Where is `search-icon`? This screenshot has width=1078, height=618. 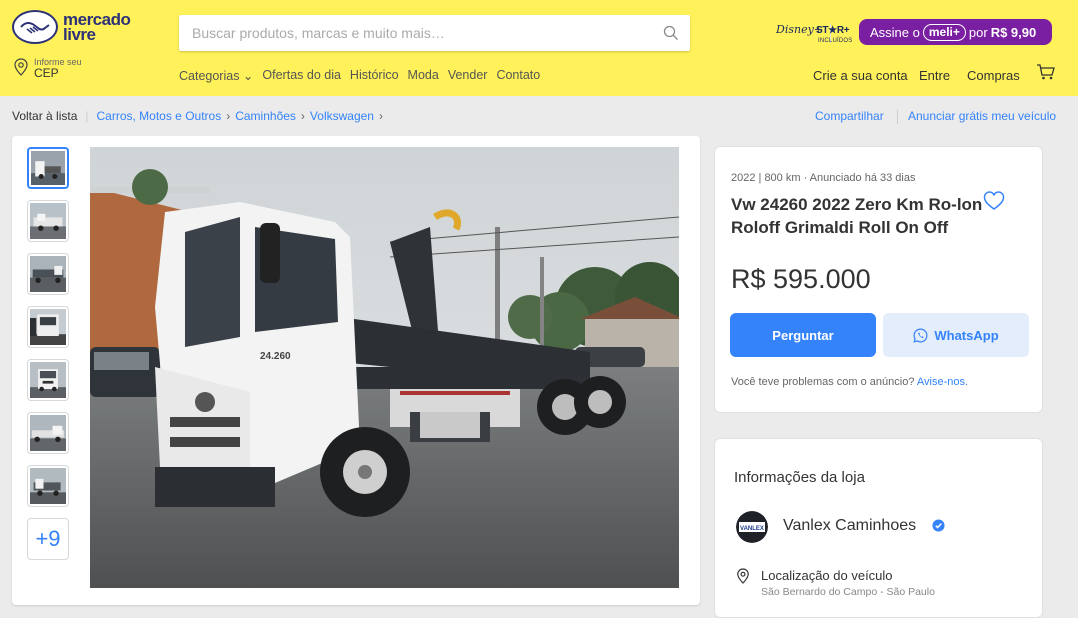 search-icon is located at coordinates (670, 32).